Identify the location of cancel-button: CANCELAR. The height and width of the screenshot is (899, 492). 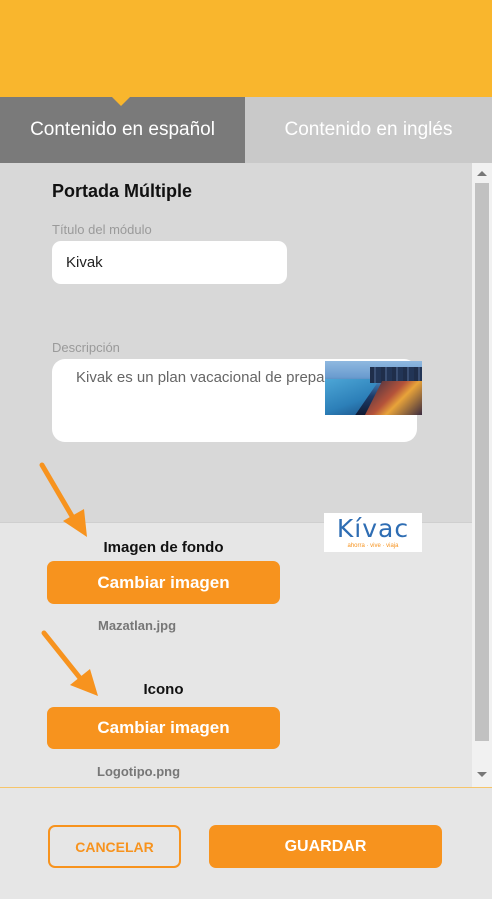
(114, 846).